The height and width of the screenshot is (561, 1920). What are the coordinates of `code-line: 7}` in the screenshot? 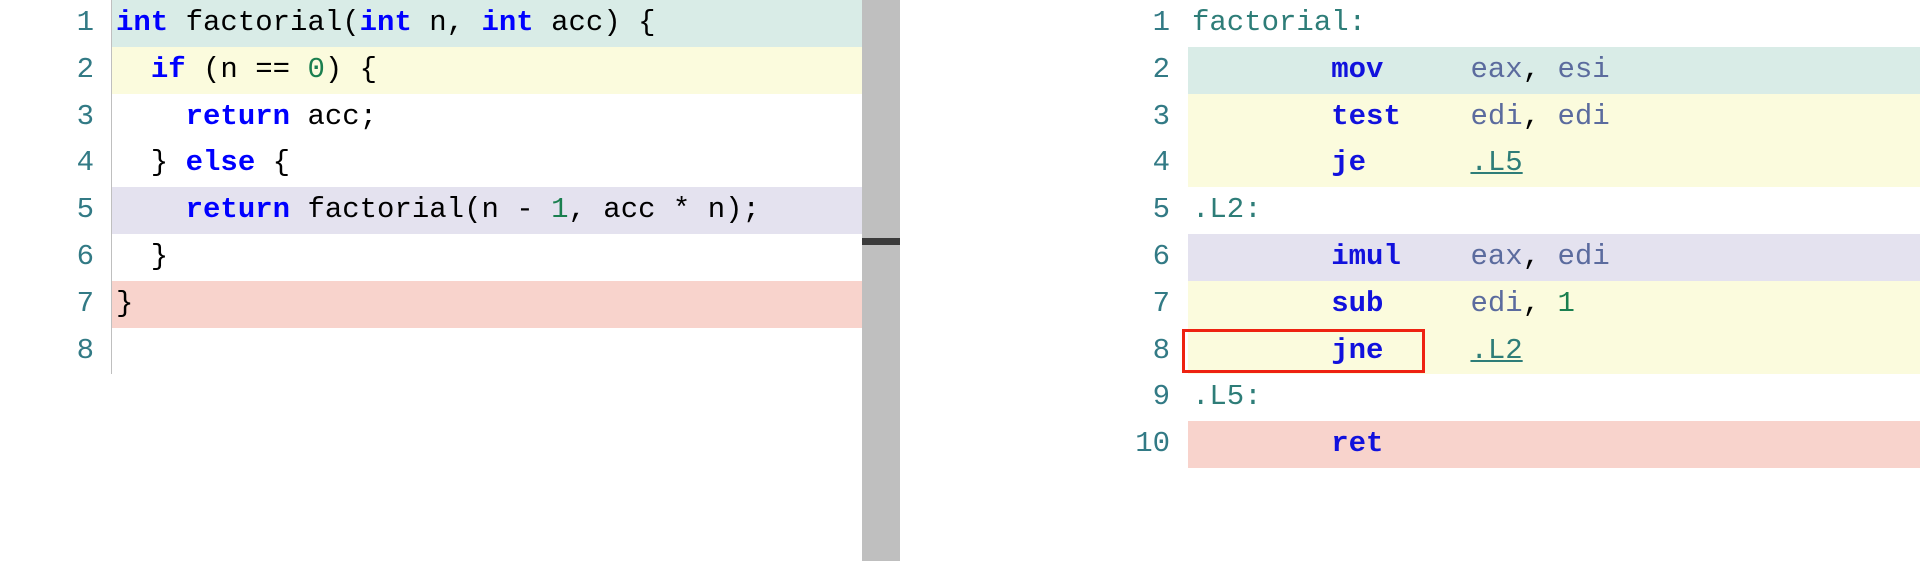 It's located at (431, 304).